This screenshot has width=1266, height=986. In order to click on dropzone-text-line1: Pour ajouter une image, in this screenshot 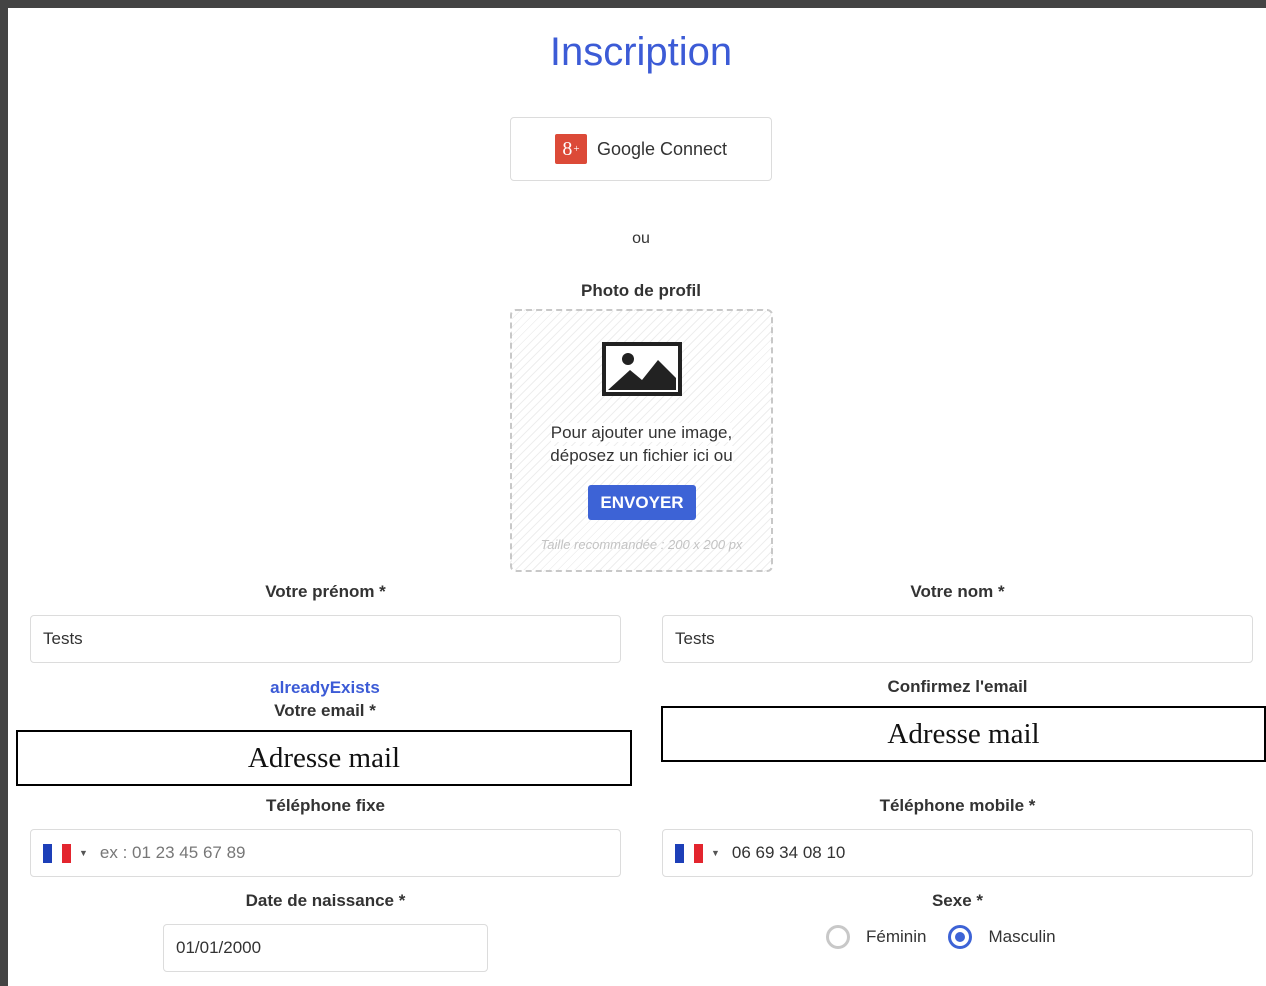, I will do `click(641, 432)`.